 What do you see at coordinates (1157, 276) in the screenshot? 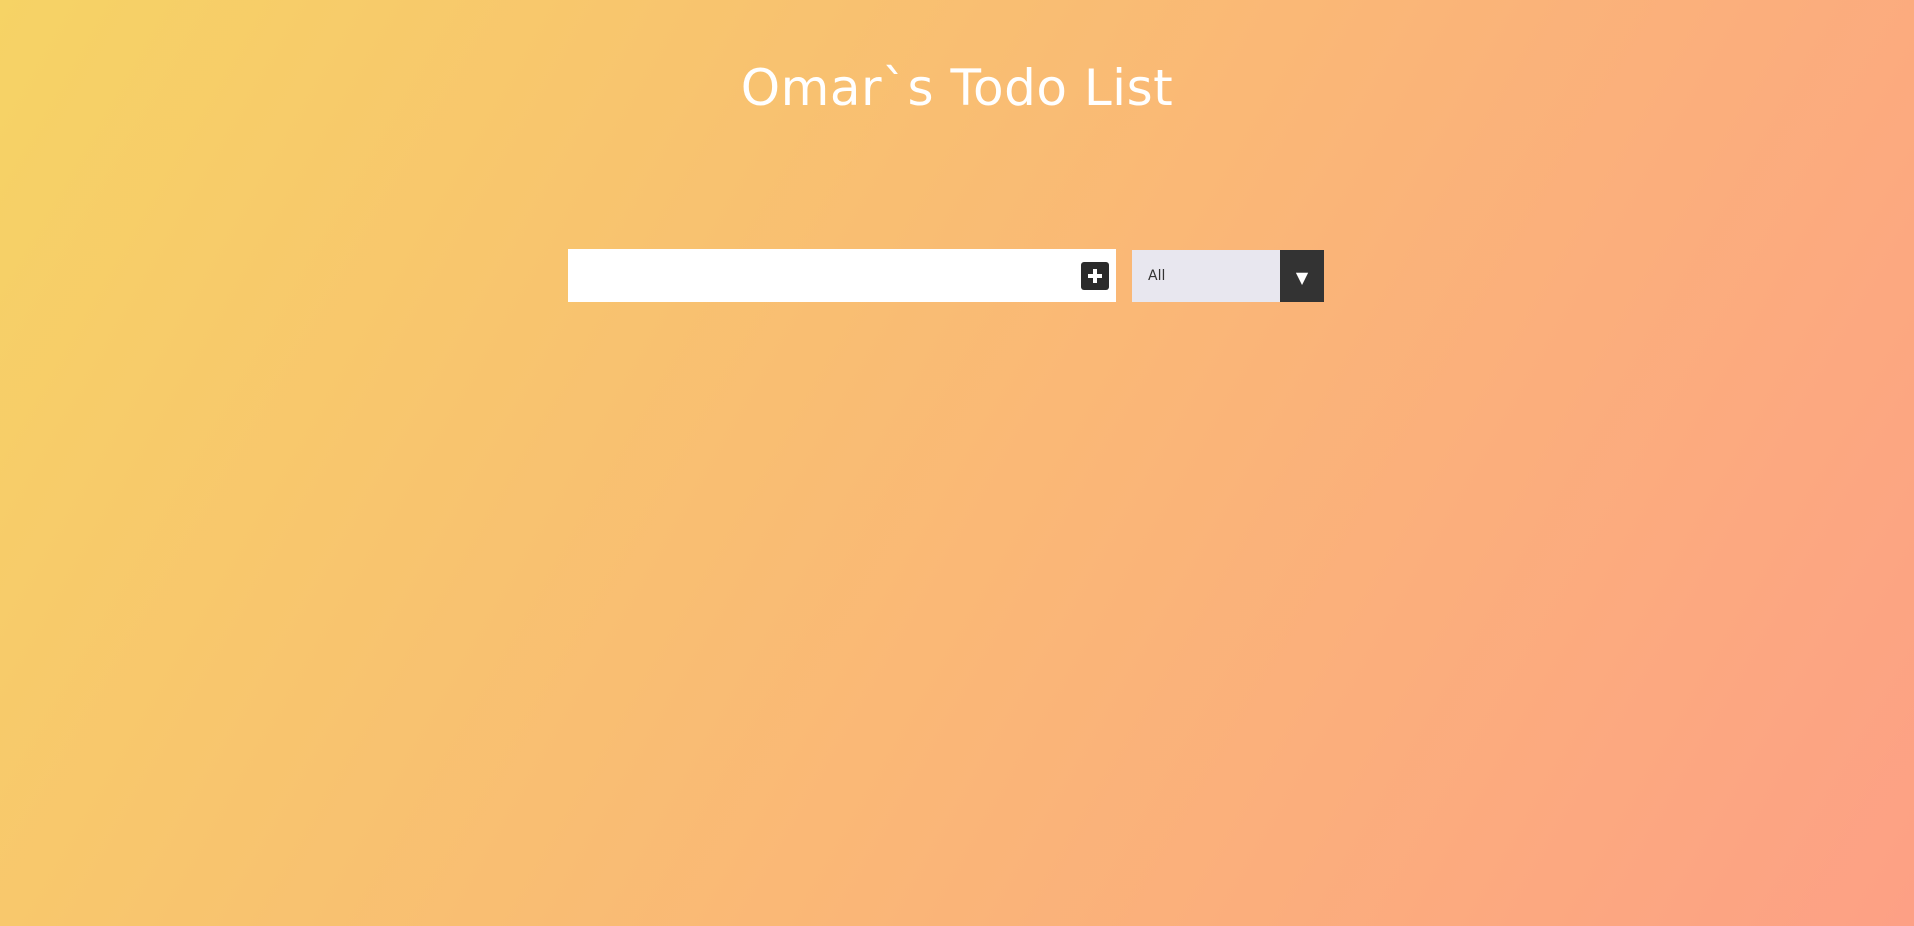
I see `filter-selected-value: All` at bounding box center [1157, 276].